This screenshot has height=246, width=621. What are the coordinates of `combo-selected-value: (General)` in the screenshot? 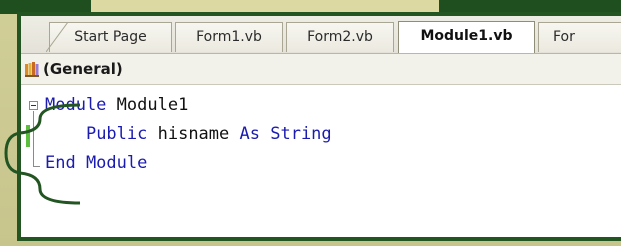 It's located at (83, 69).